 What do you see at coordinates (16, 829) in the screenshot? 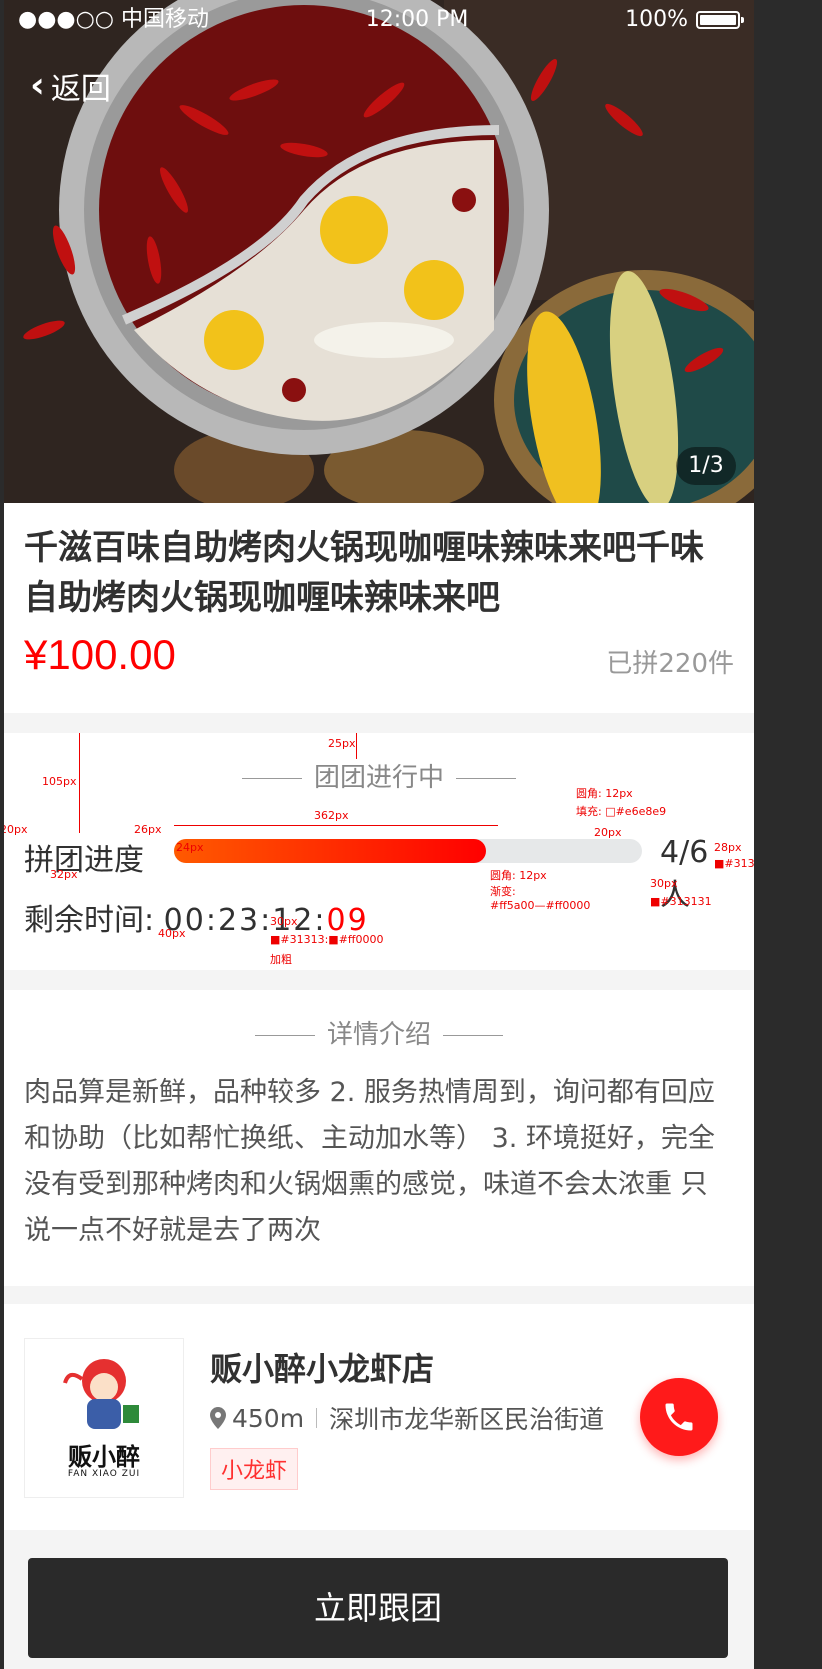
I see `anno-20-left: 20px` at bounding box center [16, 829].